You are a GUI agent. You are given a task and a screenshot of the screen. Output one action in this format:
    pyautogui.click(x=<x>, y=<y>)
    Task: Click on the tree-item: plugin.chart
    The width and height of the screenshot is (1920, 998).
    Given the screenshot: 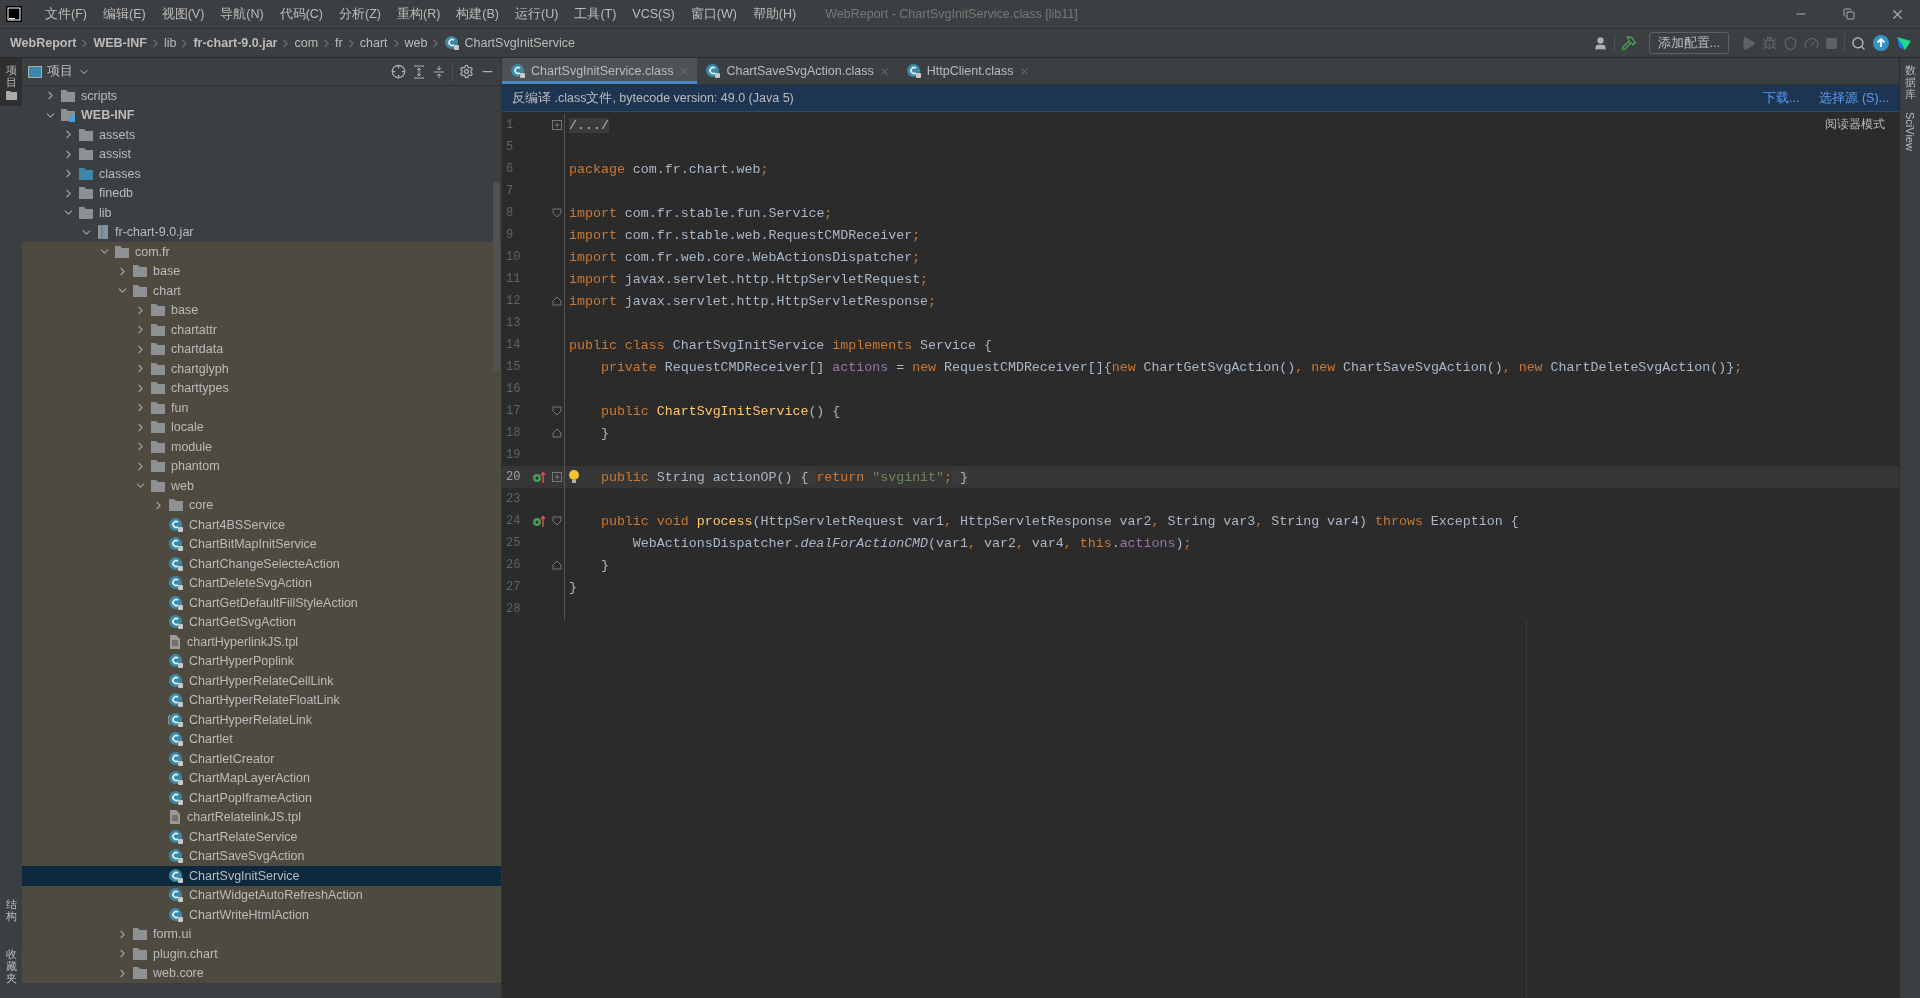 What is the action you would take?
    pyautogui.click(x=261, y=954)
    